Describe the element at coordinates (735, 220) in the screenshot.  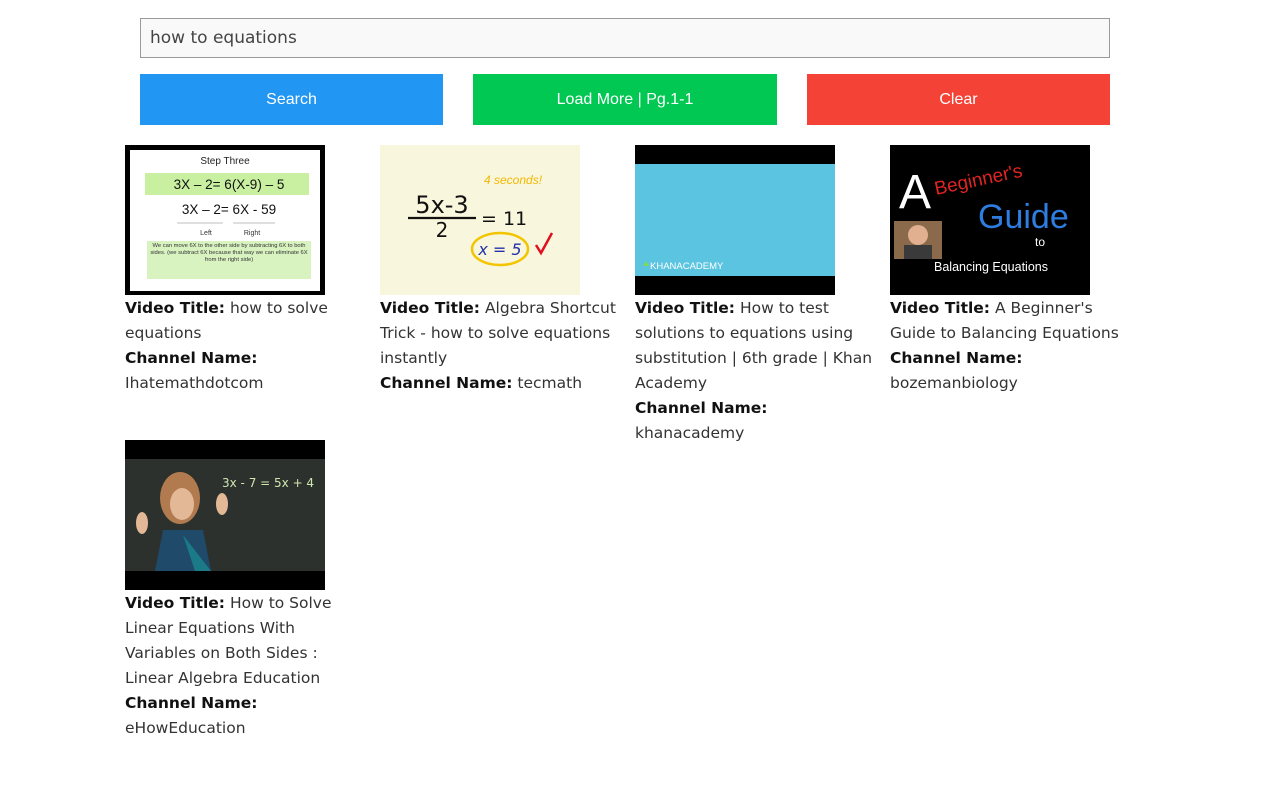
I see `video-thumbnail: KHANACADEMY` at that location.